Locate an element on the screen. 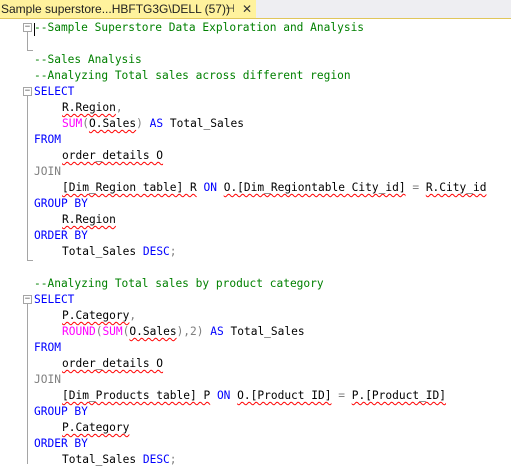 This screenshot has width=511, height=468. code-line: P.Category is located at coordinates (95, 428).